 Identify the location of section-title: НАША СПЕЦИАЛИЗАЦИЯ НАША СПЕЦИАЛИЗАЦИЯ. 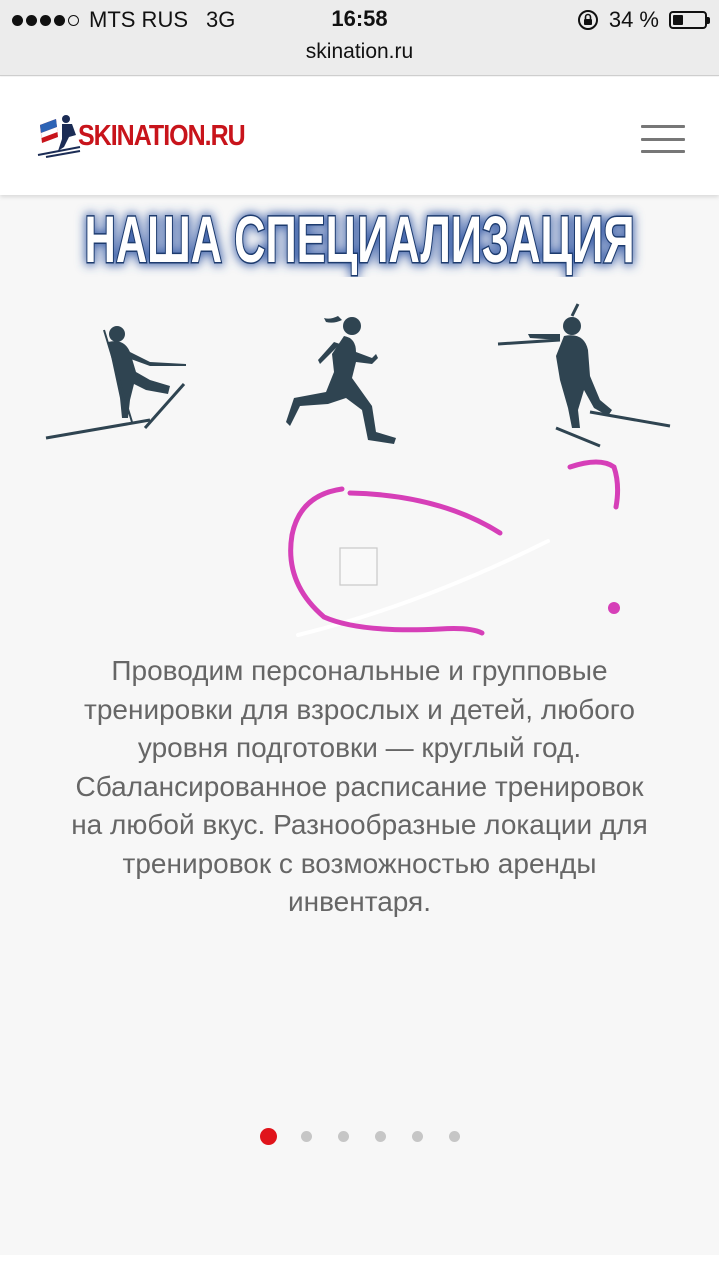
(359, 238).